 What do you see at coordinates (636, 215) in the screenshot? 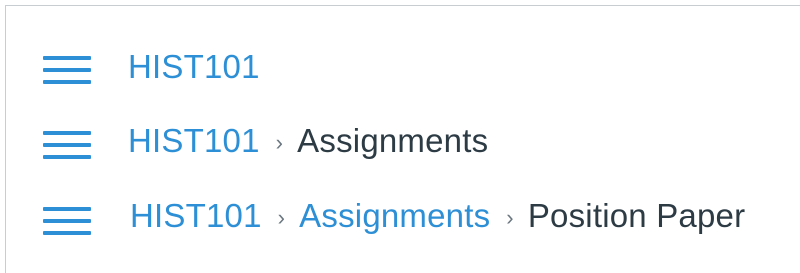
I see `breadcrumb-current-page: Position Paper` at bounding box center [636, 215].